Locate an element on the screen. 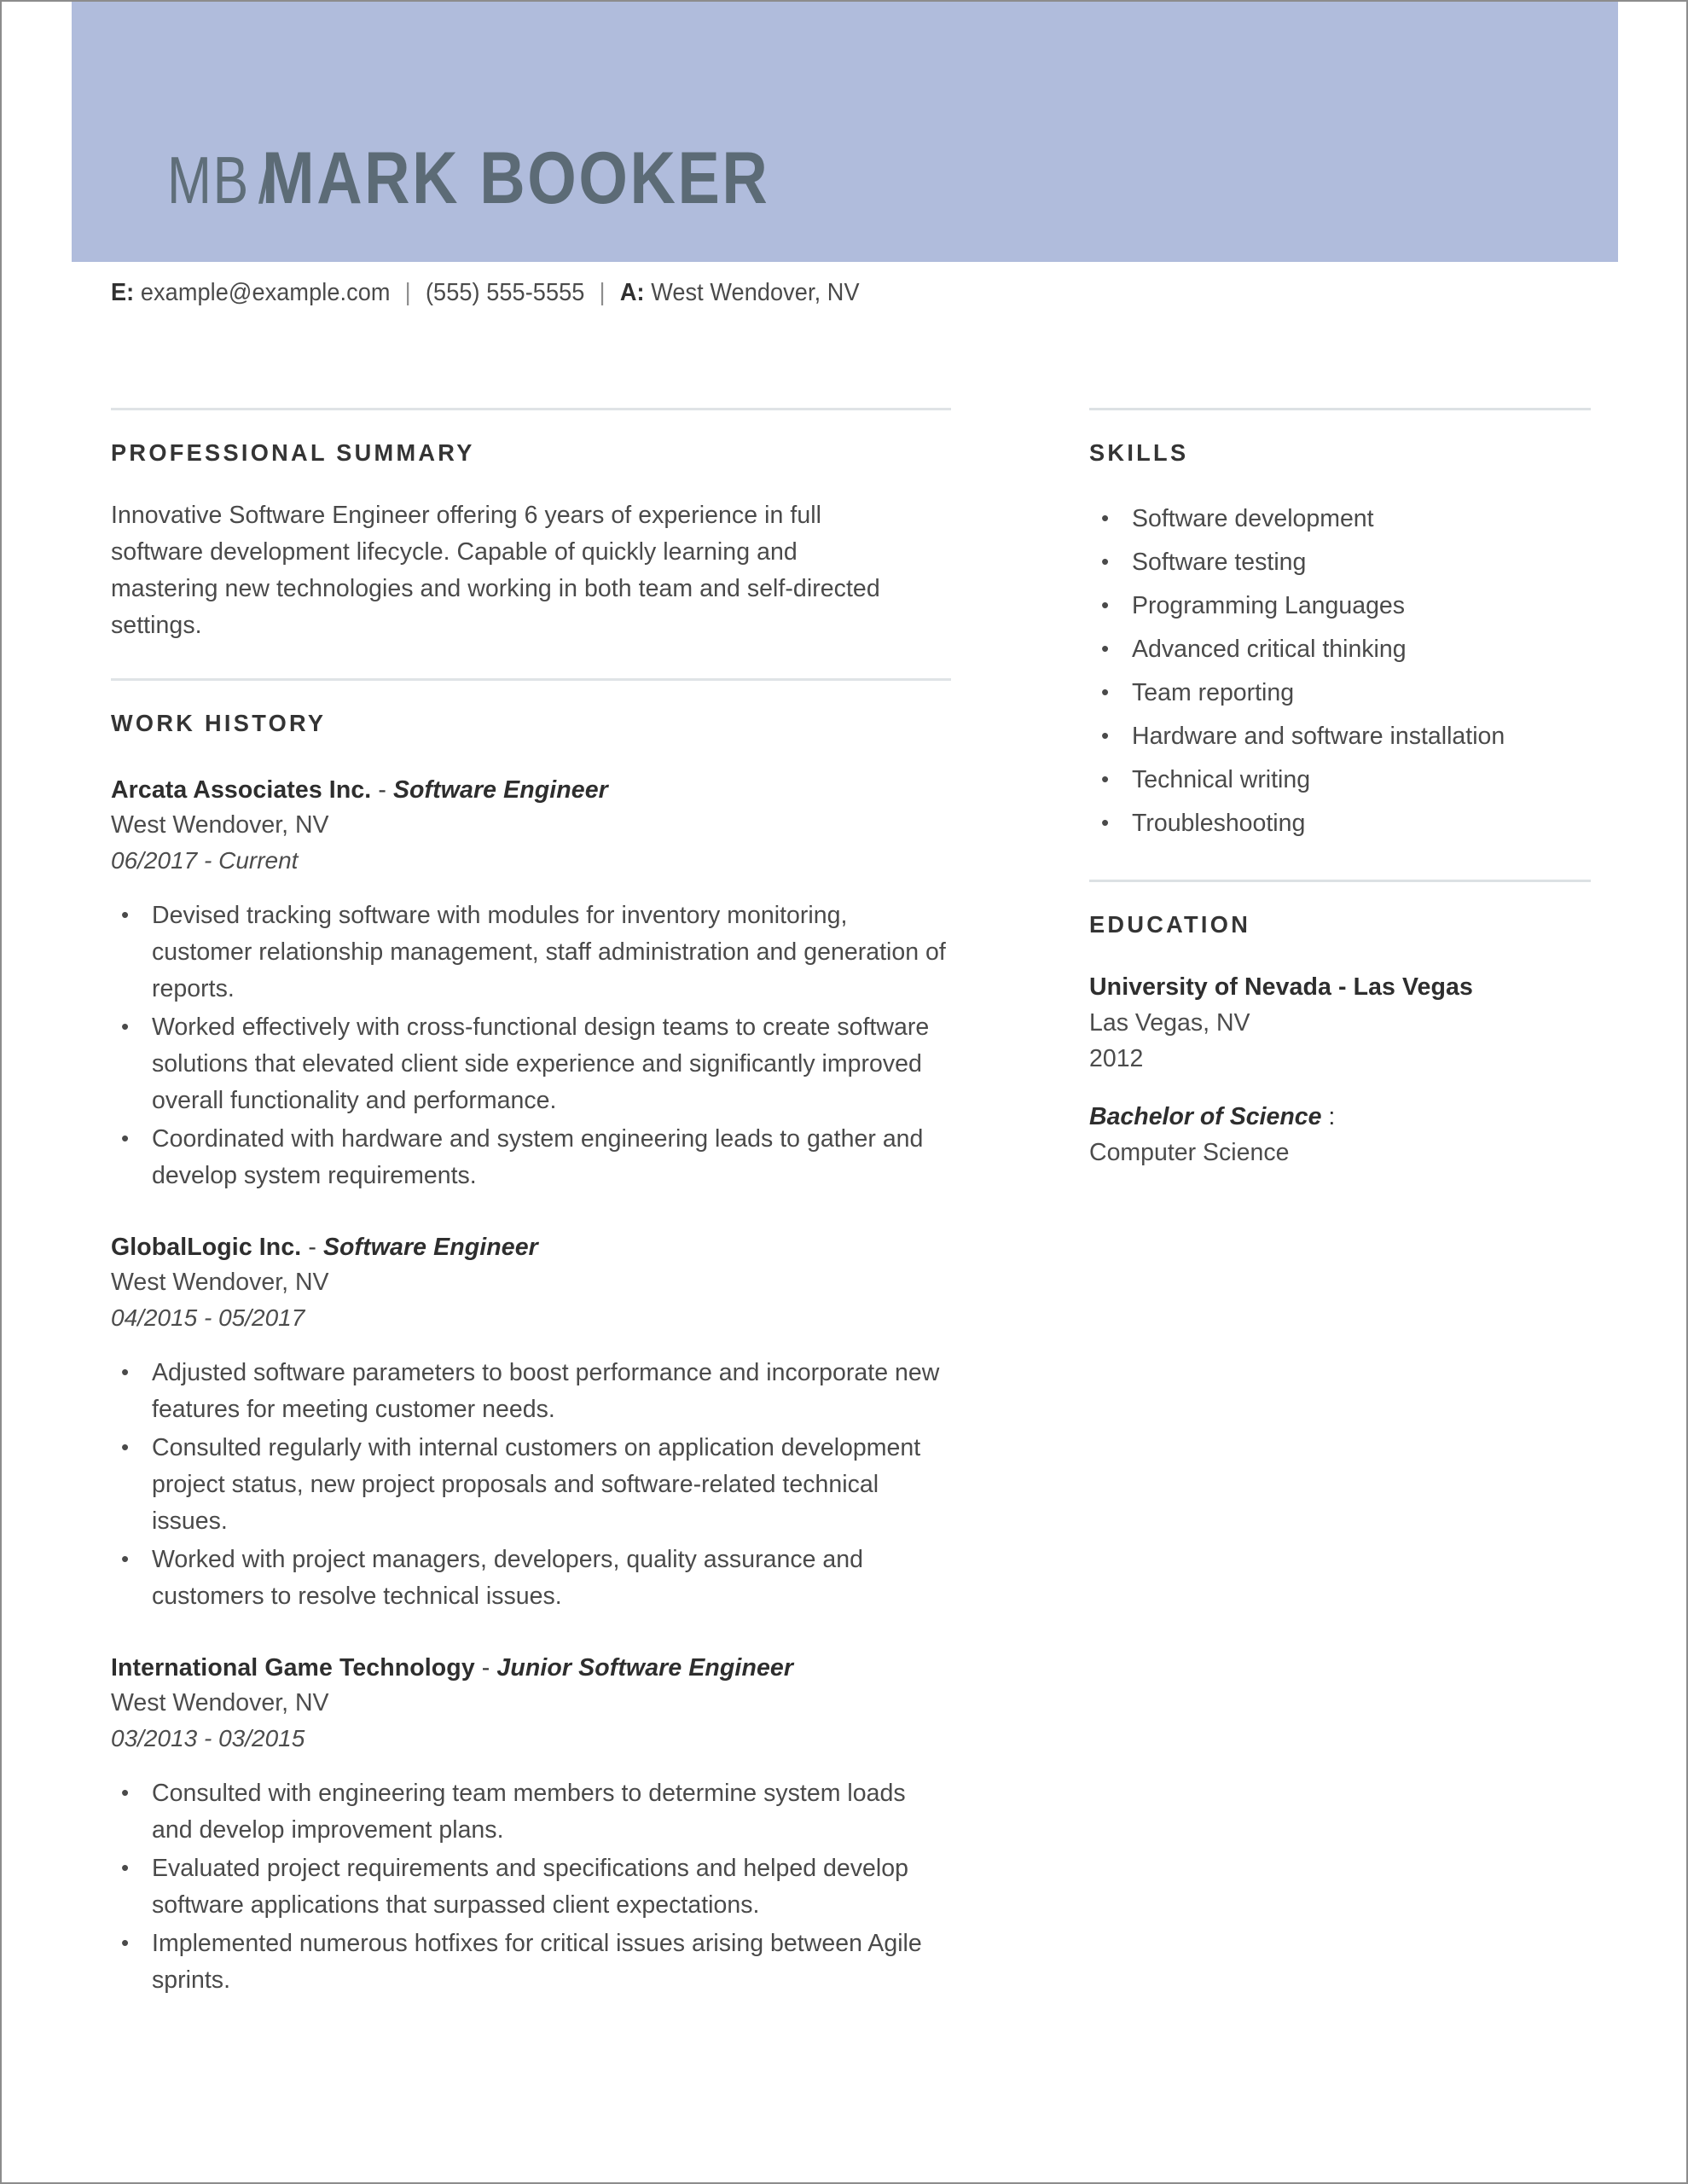 The width and height of the screenshot is (1688, 2184). education-year: 2012 is located at coordinates (1116, 1058).